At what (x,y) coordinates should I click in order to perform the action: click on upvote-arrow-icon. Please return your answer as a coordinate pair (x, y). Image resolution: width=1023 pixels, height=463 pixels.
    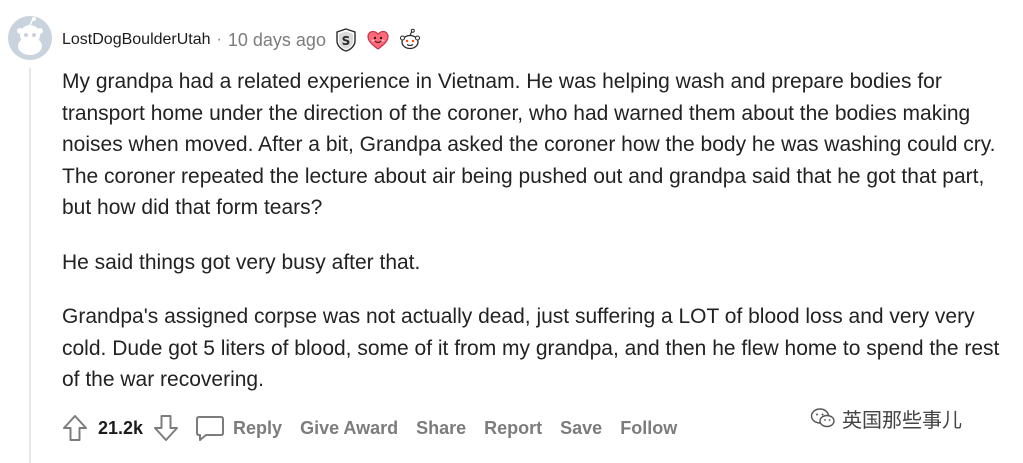
    Looking at the image, I should click on (75, 428).